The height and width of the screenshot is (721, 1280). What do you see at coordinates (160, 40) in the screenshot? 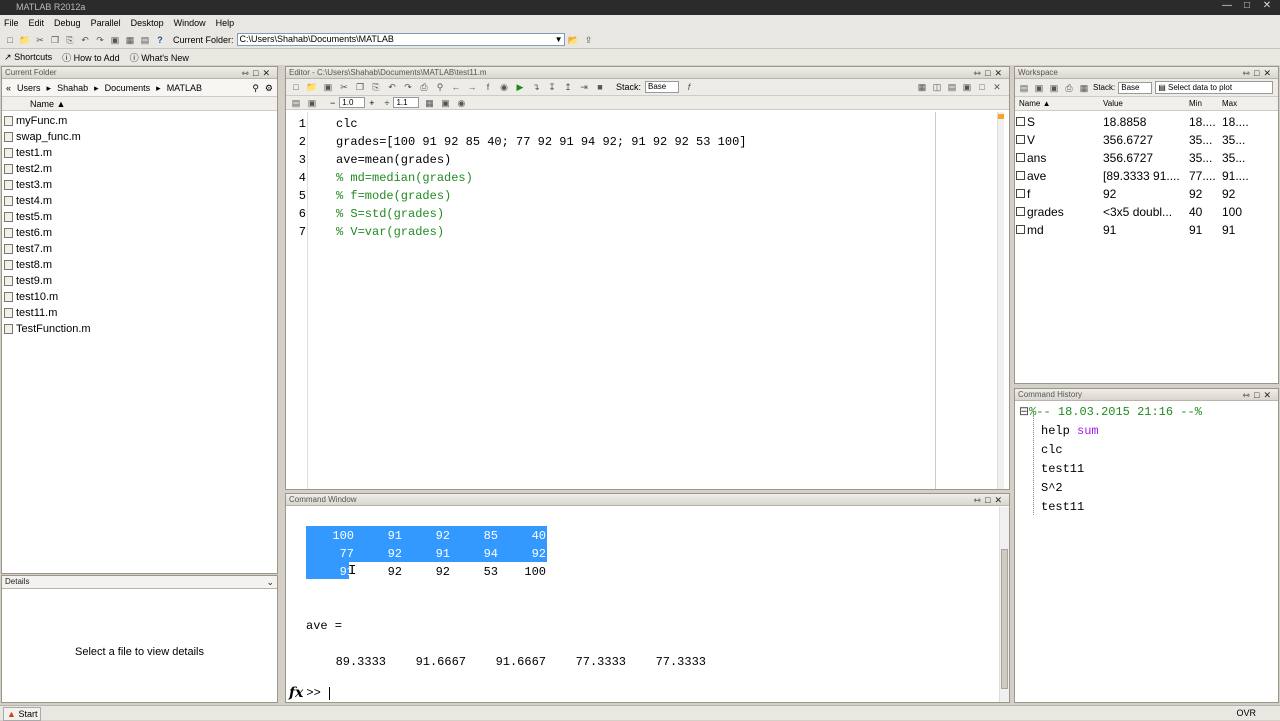
I see `help-icon: ?` at bounding box center [160, 40].